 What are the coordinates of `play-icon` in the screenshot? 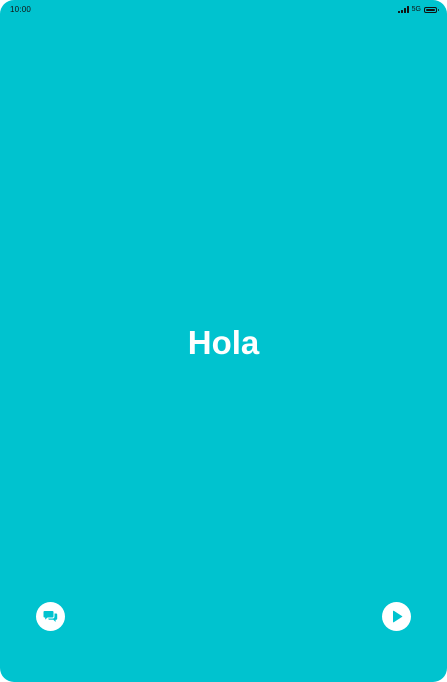 It's located at (397, 616).